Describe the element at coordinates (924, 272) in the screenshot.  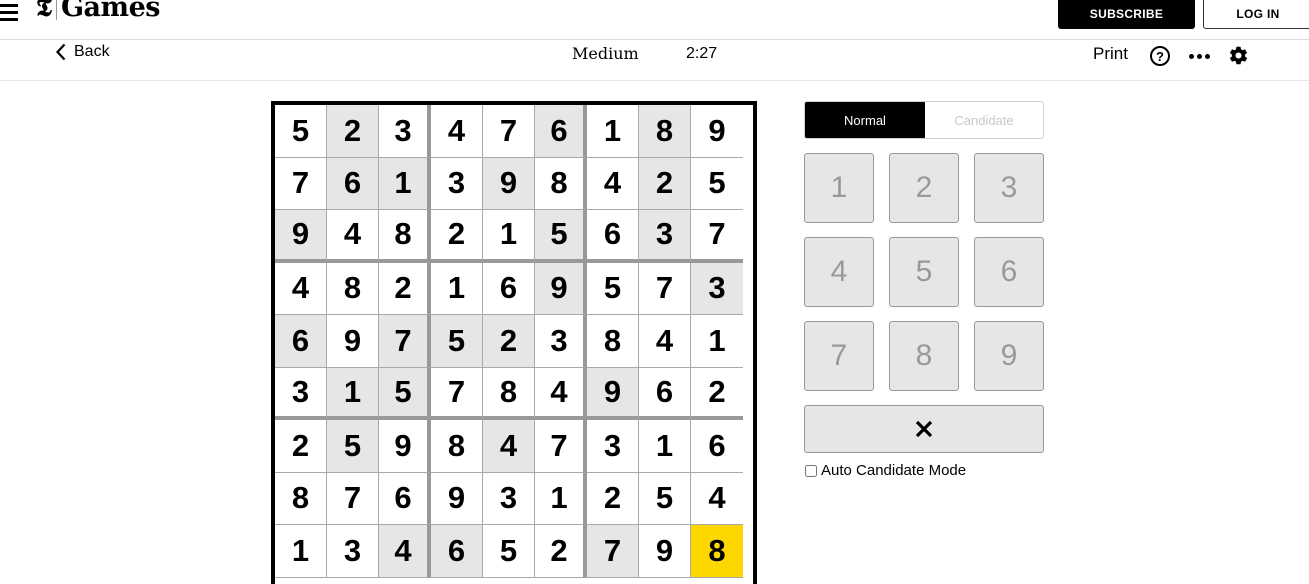
I see `number-button-5: 5` at that location.